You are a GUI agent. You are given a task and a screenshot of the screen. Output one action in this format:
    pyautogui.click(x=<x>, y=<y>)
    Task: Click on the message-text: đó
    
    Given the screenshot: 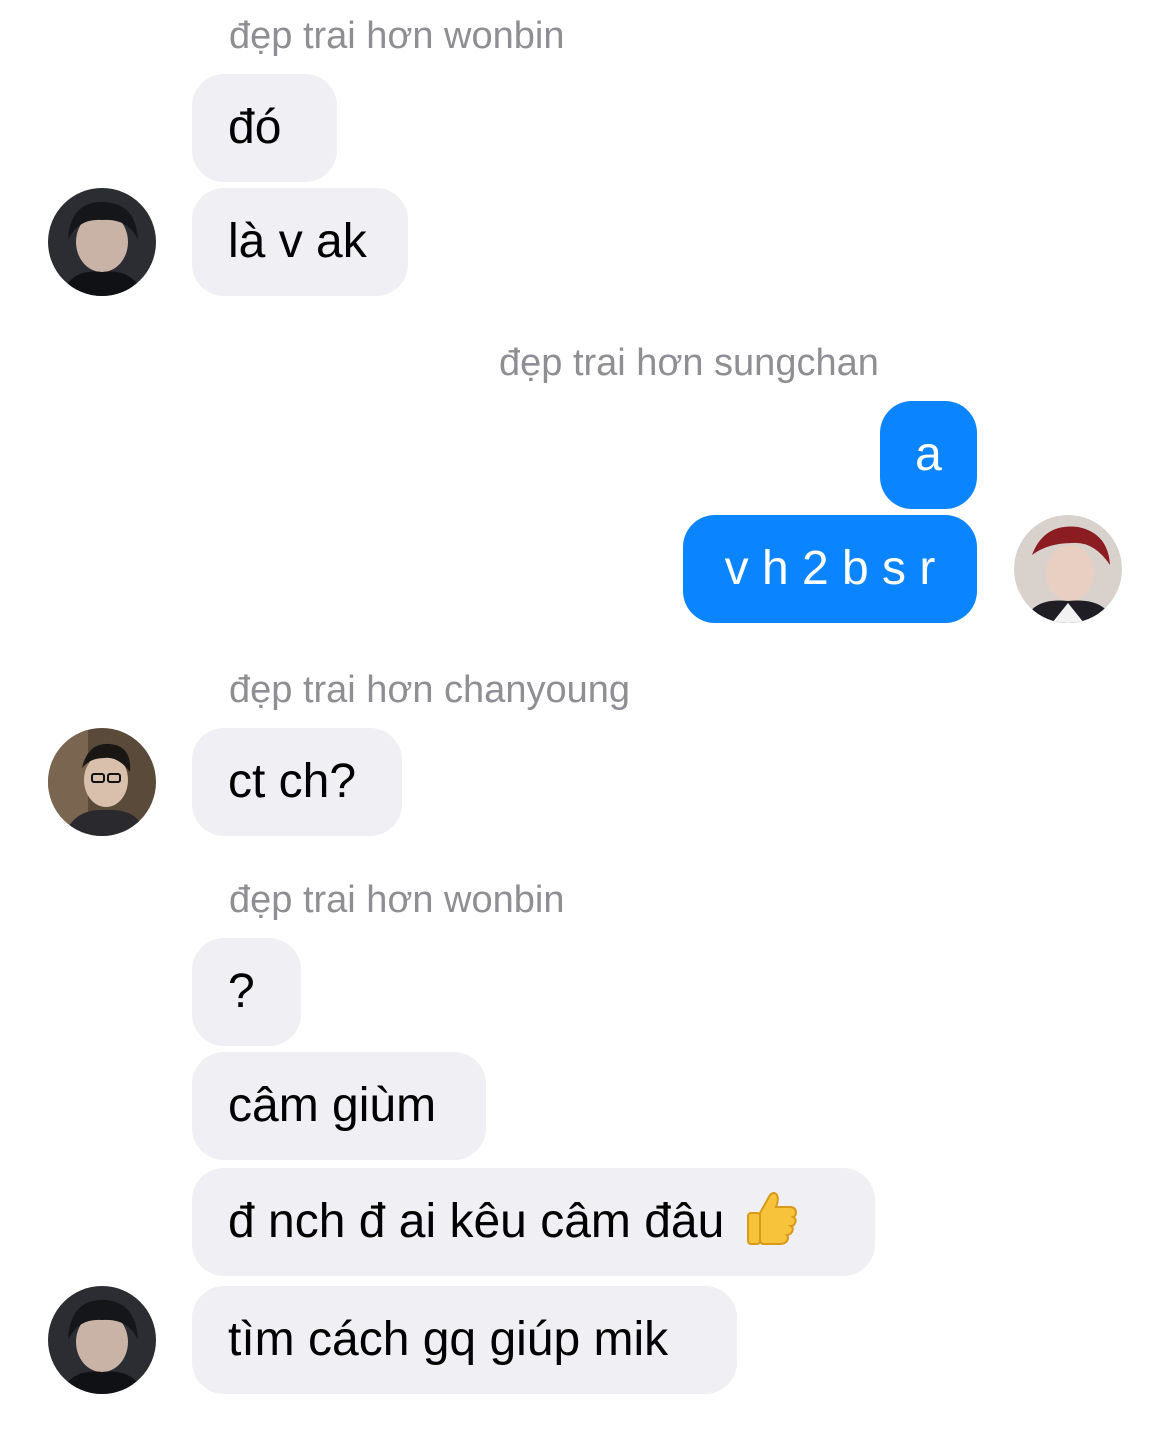 What is the action you would take?
    pyautogui.click(x=255, y=127)
    